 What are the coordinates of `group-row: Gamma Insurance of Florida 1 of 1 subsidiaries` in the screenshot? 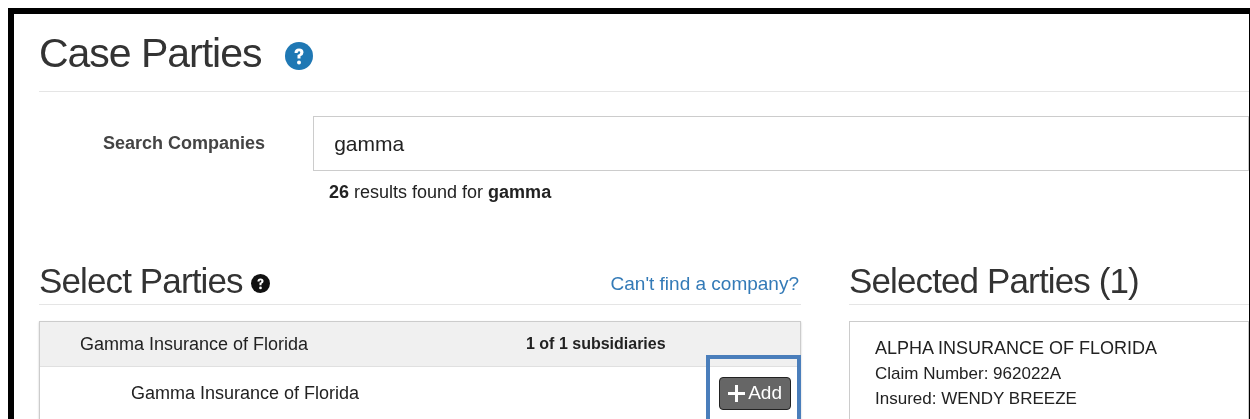 It's located at (420, 344).